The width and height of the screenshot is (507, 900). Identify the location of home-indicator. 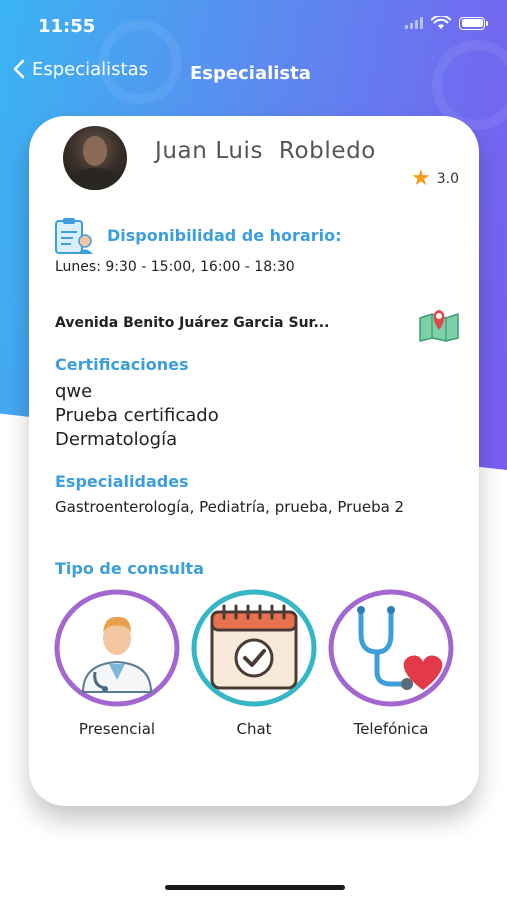
(255, 887).